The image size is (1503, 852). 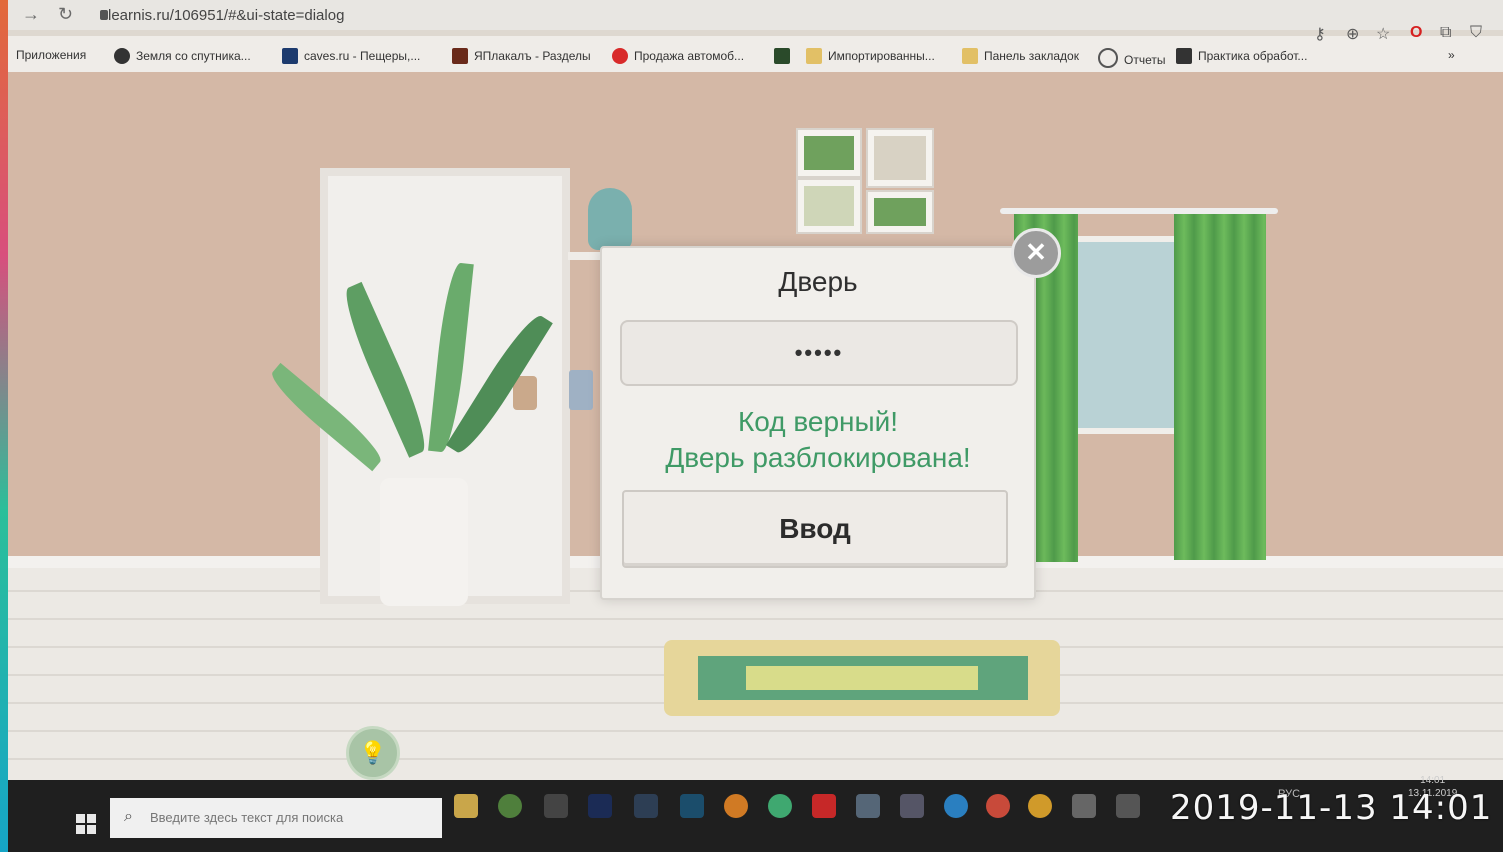 I want to click on forward-icon: →, so click(x=31, y=14).